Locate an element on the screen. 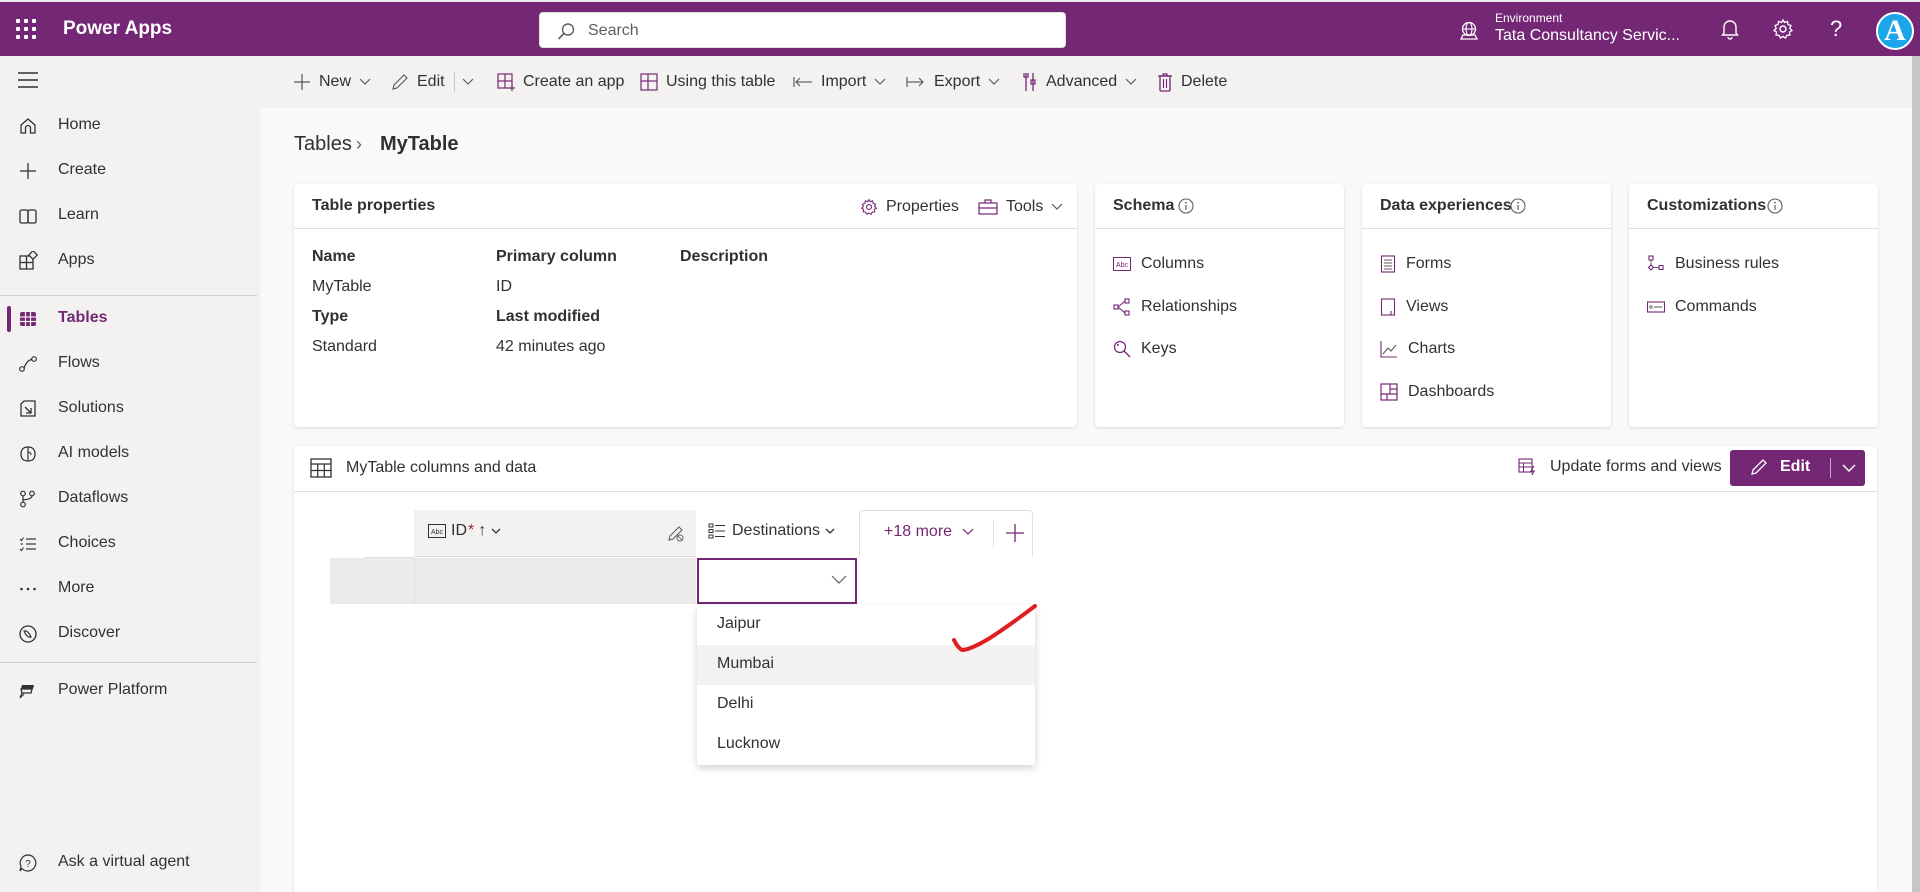  gear-icon is located at coordinates (1783, 29).